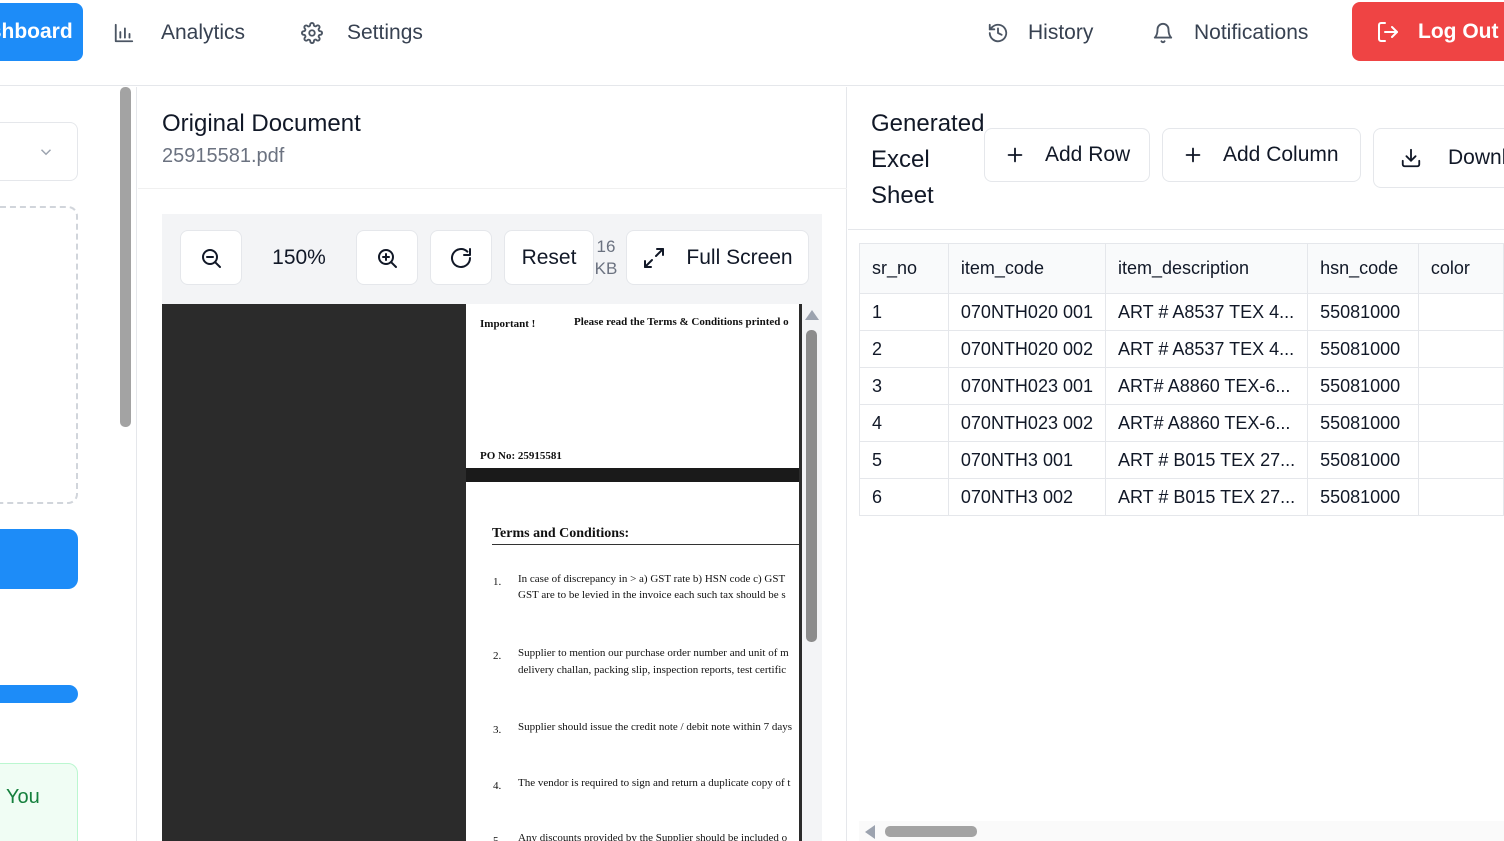  I want to click on scroll-up-arrow-icon, so click(812, 315).